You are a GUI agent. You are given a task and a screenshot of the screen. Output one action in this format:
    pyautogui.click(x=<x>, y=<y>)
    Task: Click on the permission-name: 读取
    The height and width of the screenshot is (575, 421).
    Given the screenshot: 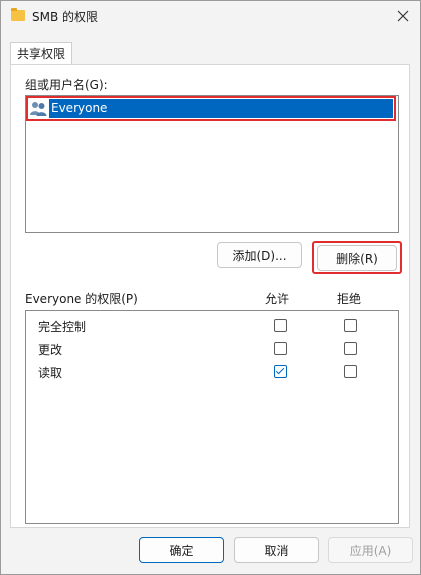 What is the action you would take?
    pyautogui.click(x=50, y=373)
    